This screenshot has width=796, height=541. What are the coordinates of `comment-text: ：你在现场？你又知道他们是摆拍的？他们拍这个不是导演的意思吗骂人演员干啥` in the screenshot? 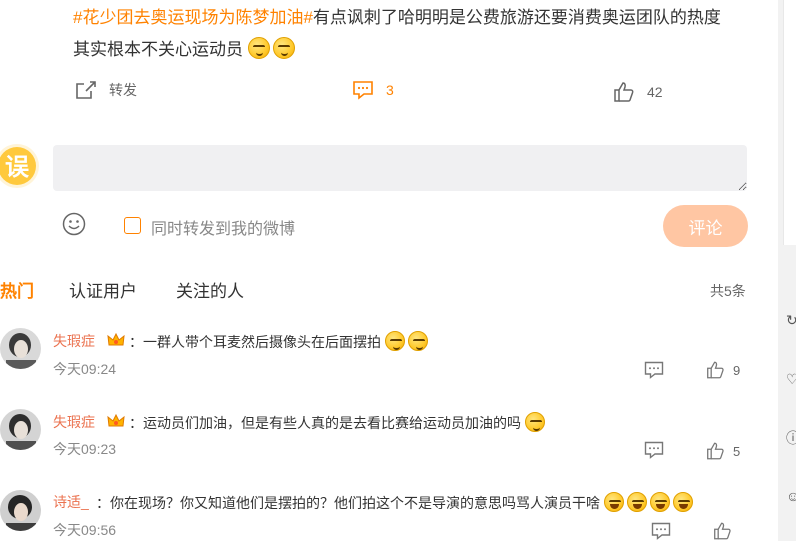 It's located at (396, 502).